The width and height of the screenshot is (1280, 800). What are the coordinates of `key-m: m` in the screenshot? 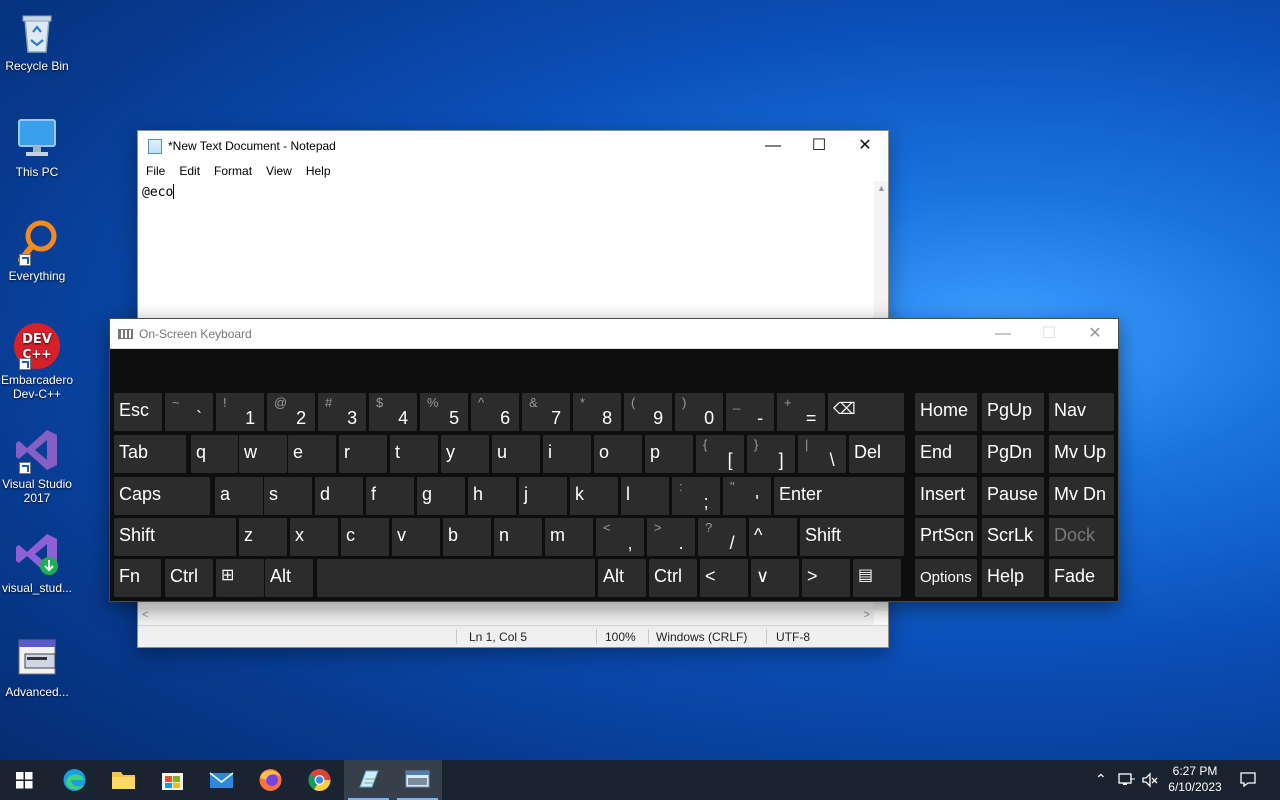 It's located at (569, 537).